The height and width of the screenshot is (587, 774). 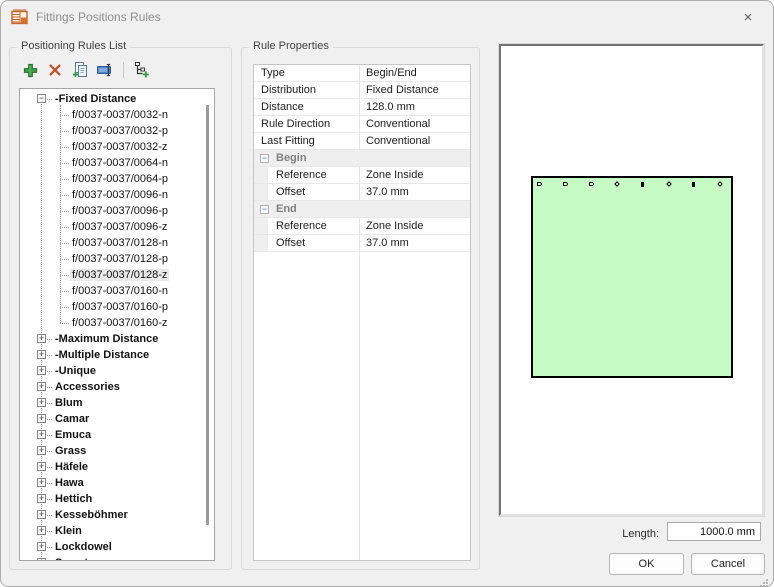 I want to click on tree-category-row: + Hettich, so click(x=117, y=499).